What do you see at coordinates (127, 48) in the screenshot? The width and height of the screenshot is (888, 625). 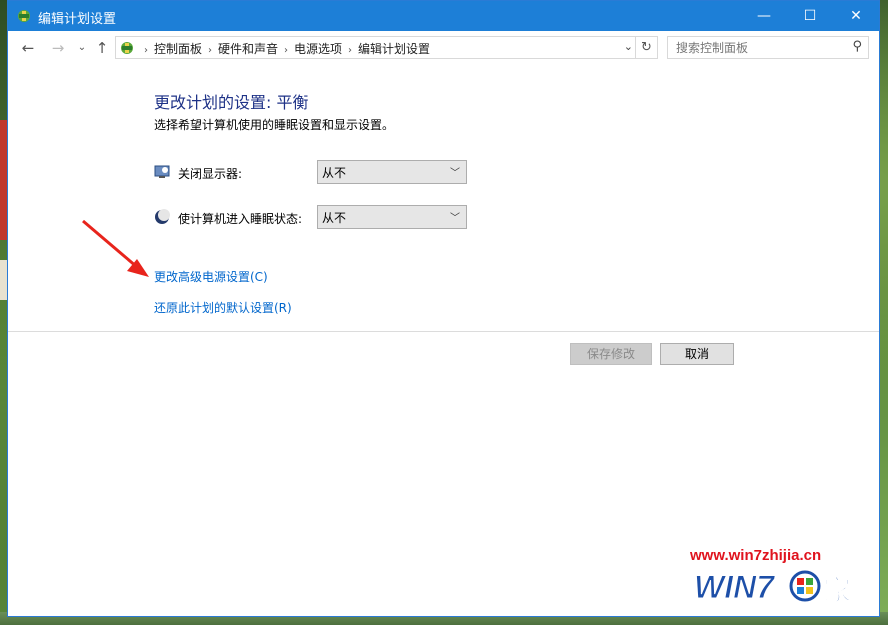 I see `control-panel-icon` at bounding box center [127, 48].